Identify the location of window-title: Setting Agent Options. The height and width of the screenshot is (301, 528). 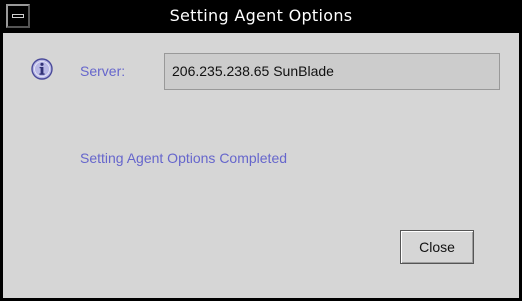
(261, 15).